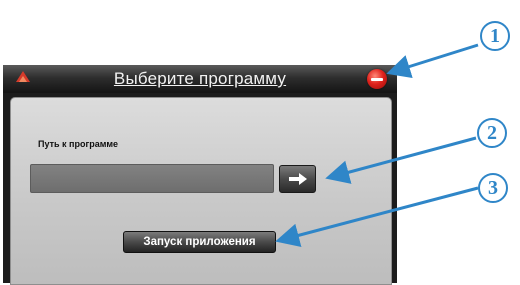  What do you see at coordinates (492, 133) in the screenshot?
I see `callout-2: 2` at bounding box center [492, 133].